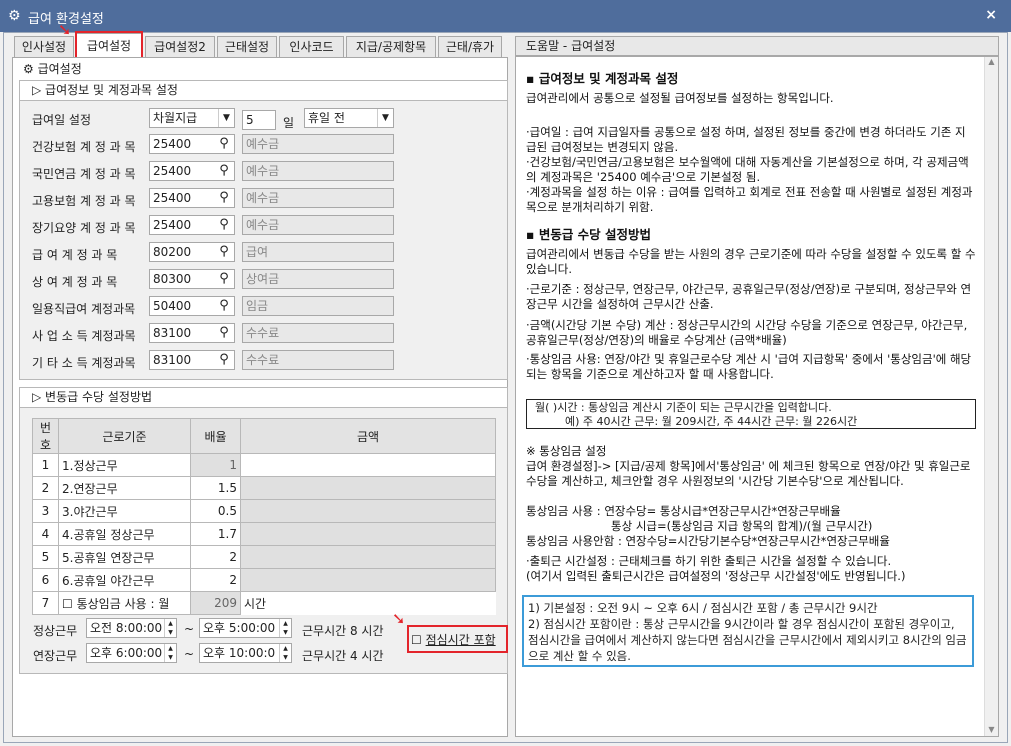 This screenshot has height=746, width=1011. I want to click on account-name-bonus: 상여금, so click(318, 279).